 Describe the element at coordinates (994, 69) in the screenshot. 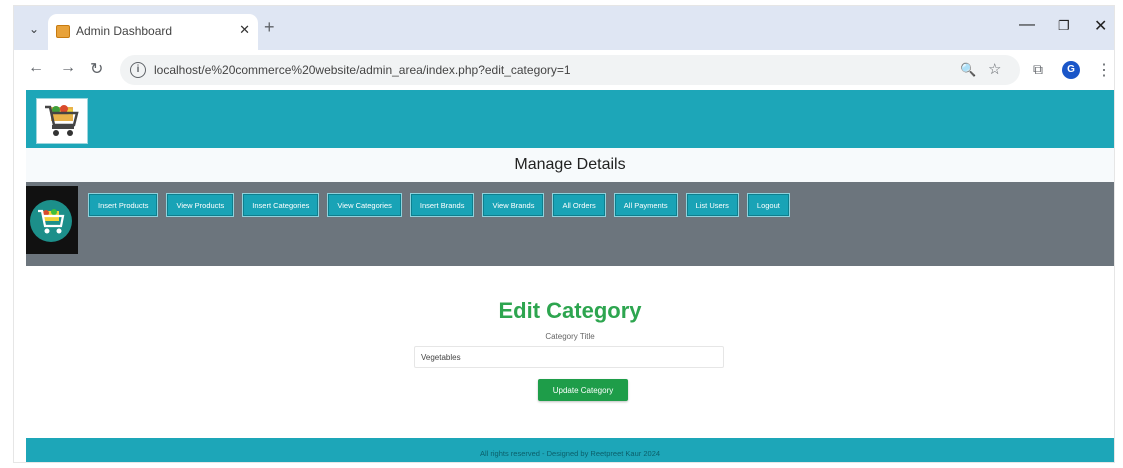

I see `bookmark-star-icon: ☆` at that location.